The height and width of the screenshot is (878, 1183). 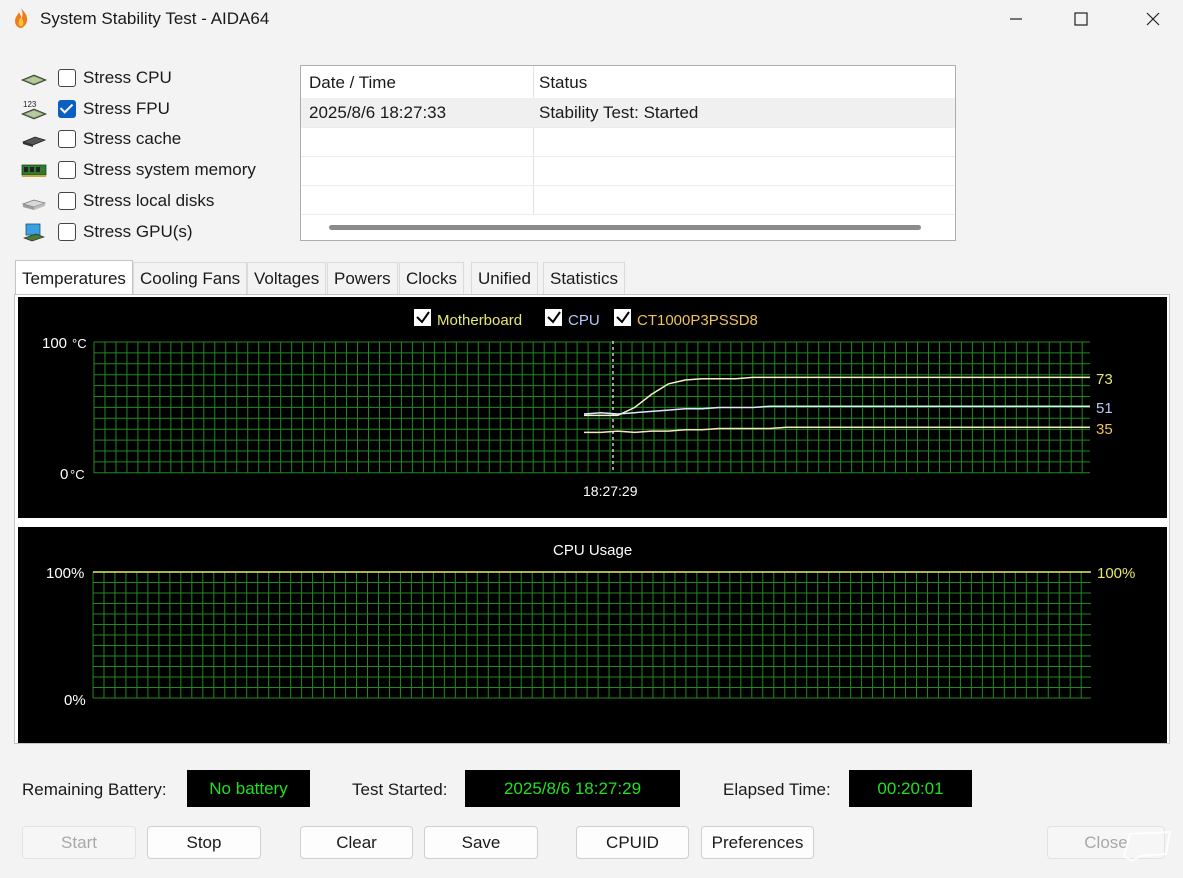 I want to click on cpu-chip-icon, so click(x=34, y=80).